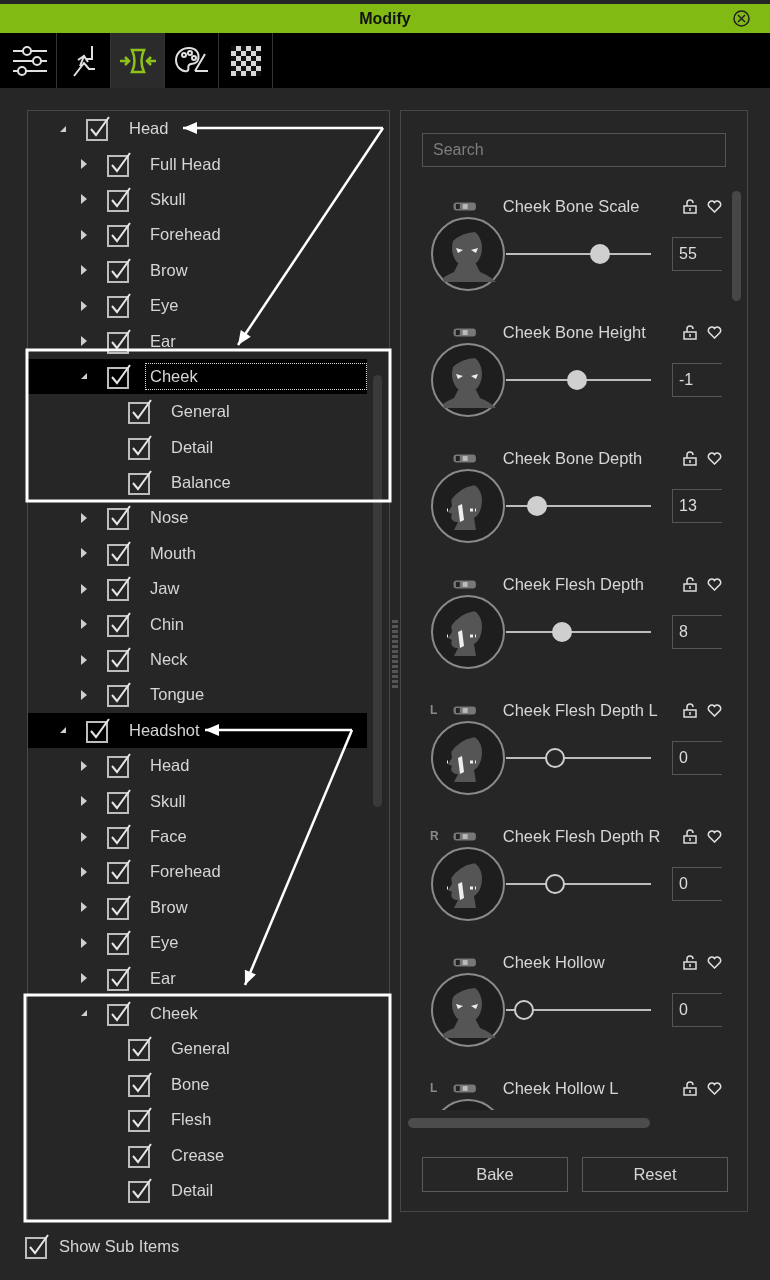 Image resolution: width=770 pixels, height=1280 pixels. Describe the element at coordinates (190, 1084) in the screenshot. I see `tree-item: Bone` at that location.